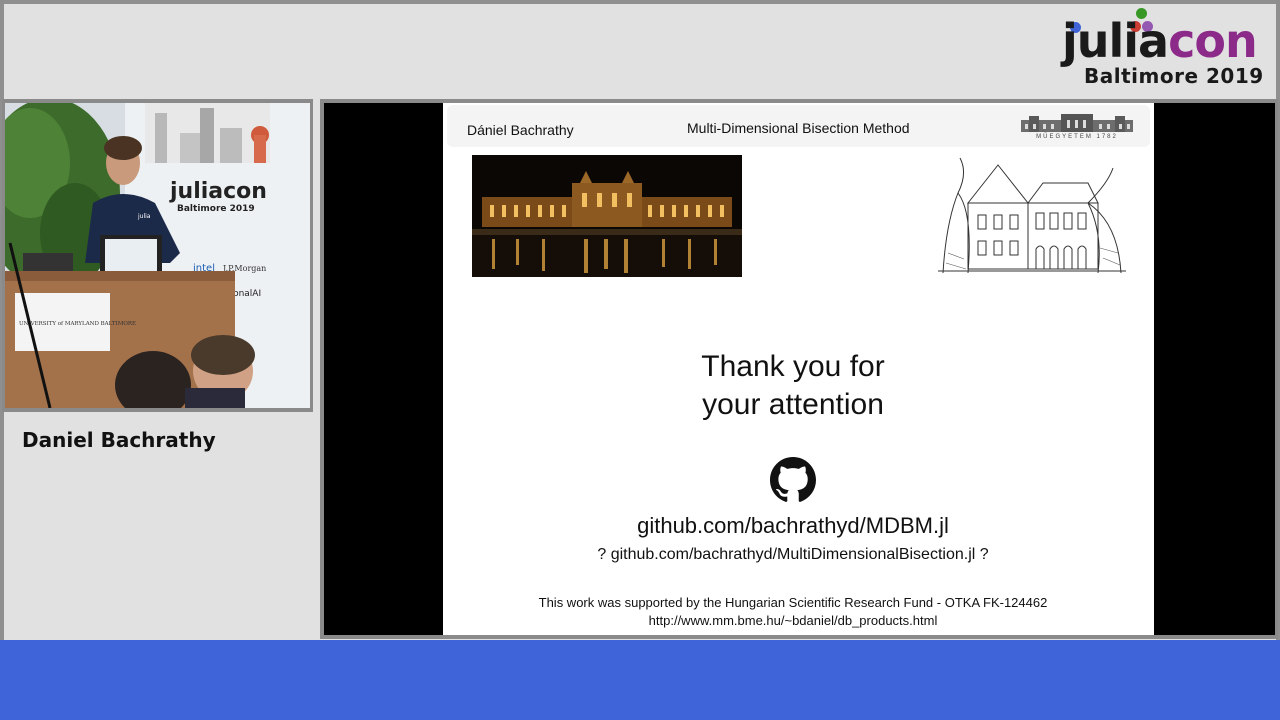  I want to click on thanks-line-2: your attention, so click(793, 404).